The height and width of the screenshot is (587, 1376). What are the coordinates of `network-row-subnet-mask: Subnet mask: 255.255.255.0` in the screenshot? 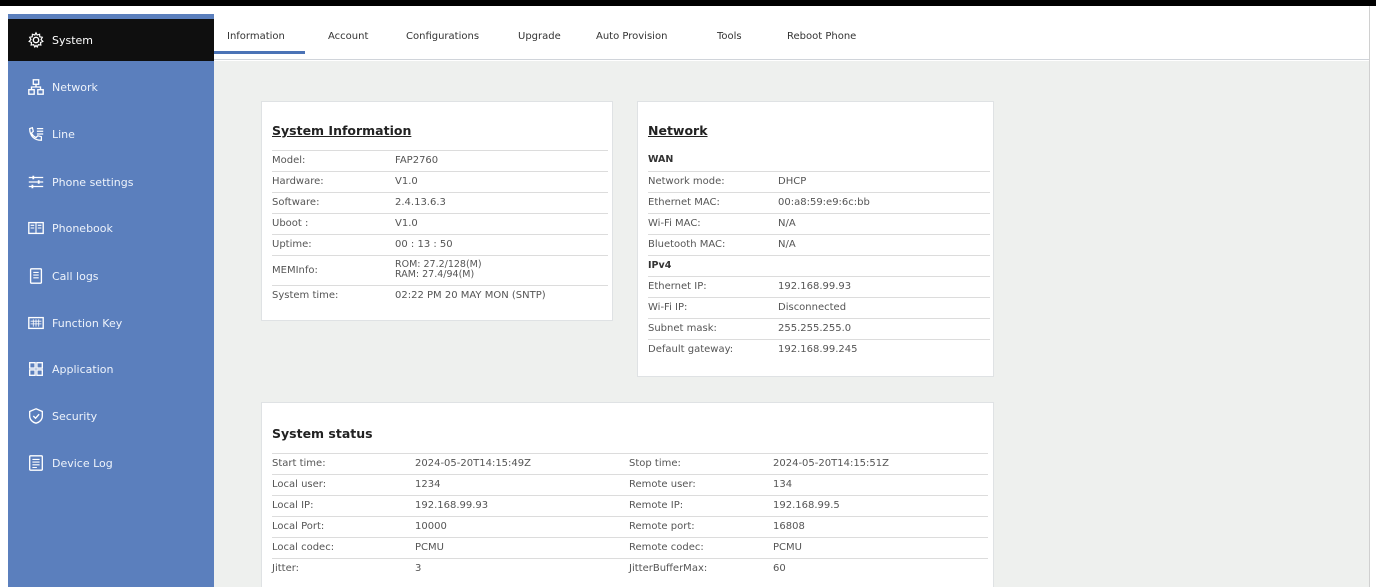 It's located at (819, 328).